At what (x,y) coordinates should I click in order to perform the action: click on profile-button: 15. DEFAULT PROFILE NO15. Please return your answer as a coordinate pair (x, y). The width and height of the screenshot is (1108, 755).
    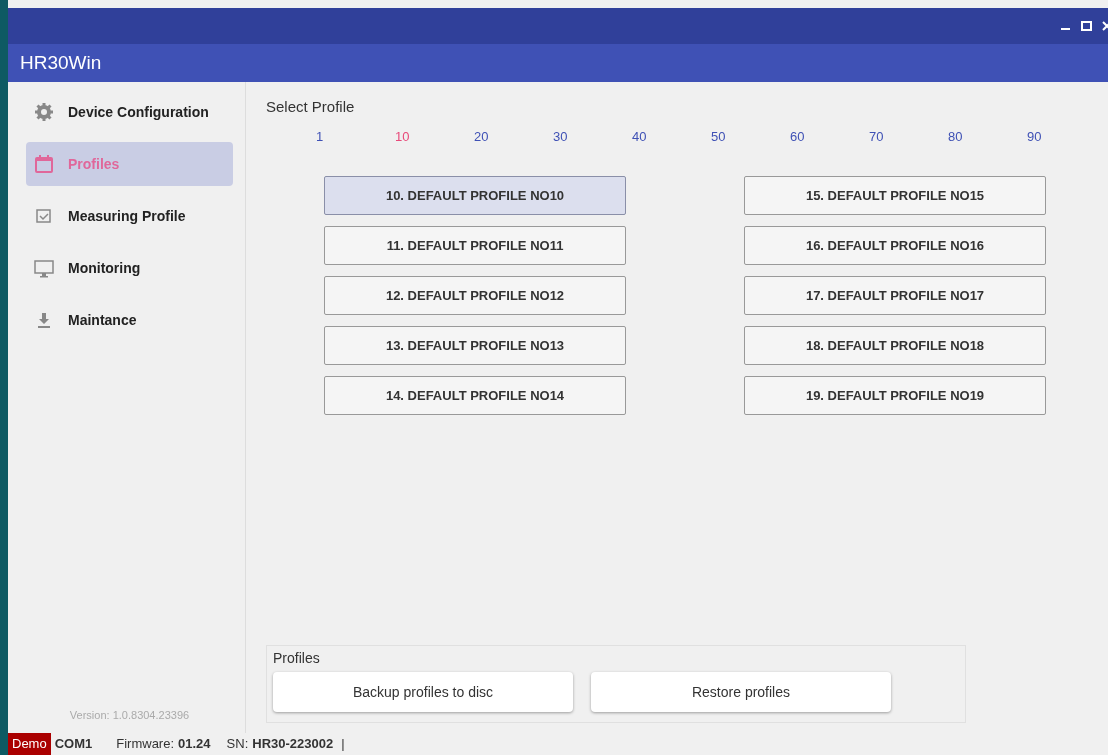
    Looking at the image, I should click on (895, 195).